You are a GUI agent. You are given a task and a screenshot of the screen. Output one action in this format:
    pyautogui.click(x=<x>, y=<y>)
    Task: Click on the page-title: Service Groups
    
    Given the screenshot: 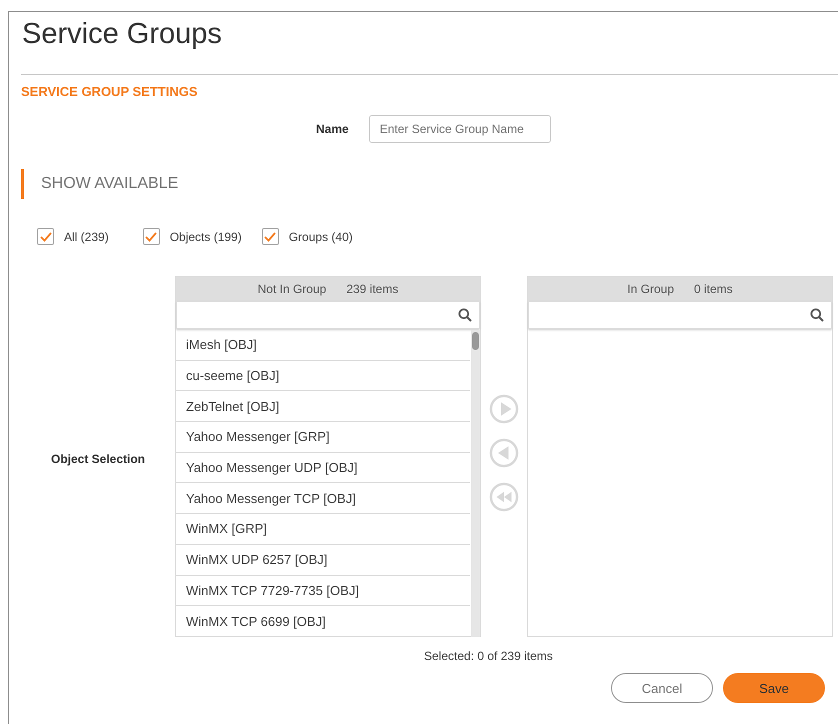 What is the action you would take?
    pyautogui.click(x=122, y=34)
    